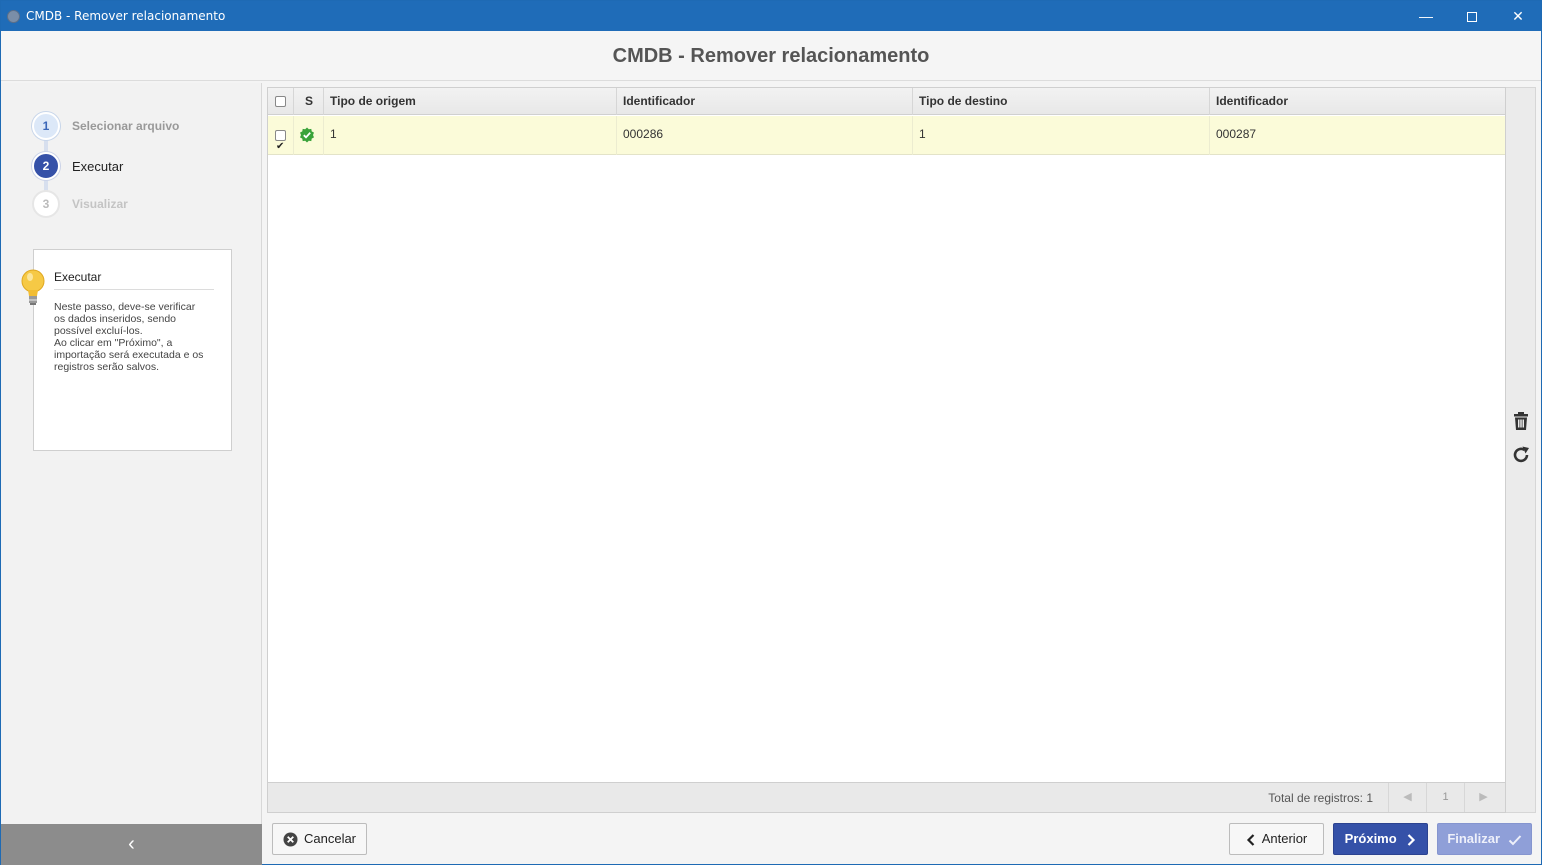 This screenshot has width=1542, height=865. Describe the element at coordinates (290, 839) in the screenshot. I see `cancel-icon` at that location.